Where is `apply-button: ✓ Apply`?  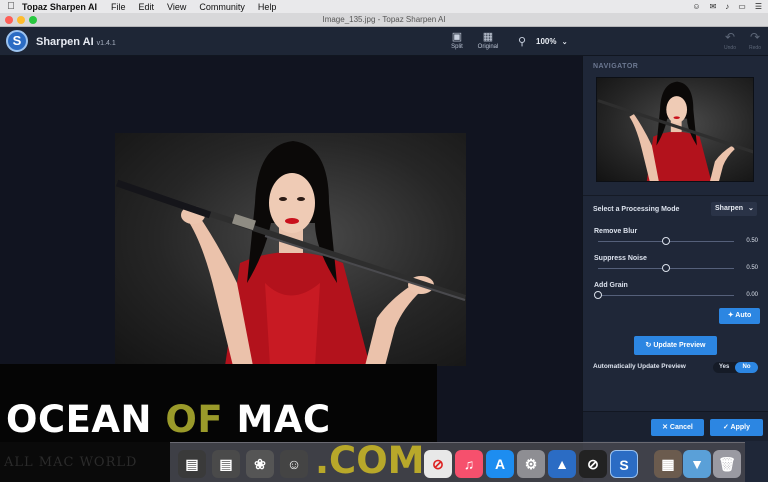
apply-button: ✓ Apply is located at coordinates (736, 427).